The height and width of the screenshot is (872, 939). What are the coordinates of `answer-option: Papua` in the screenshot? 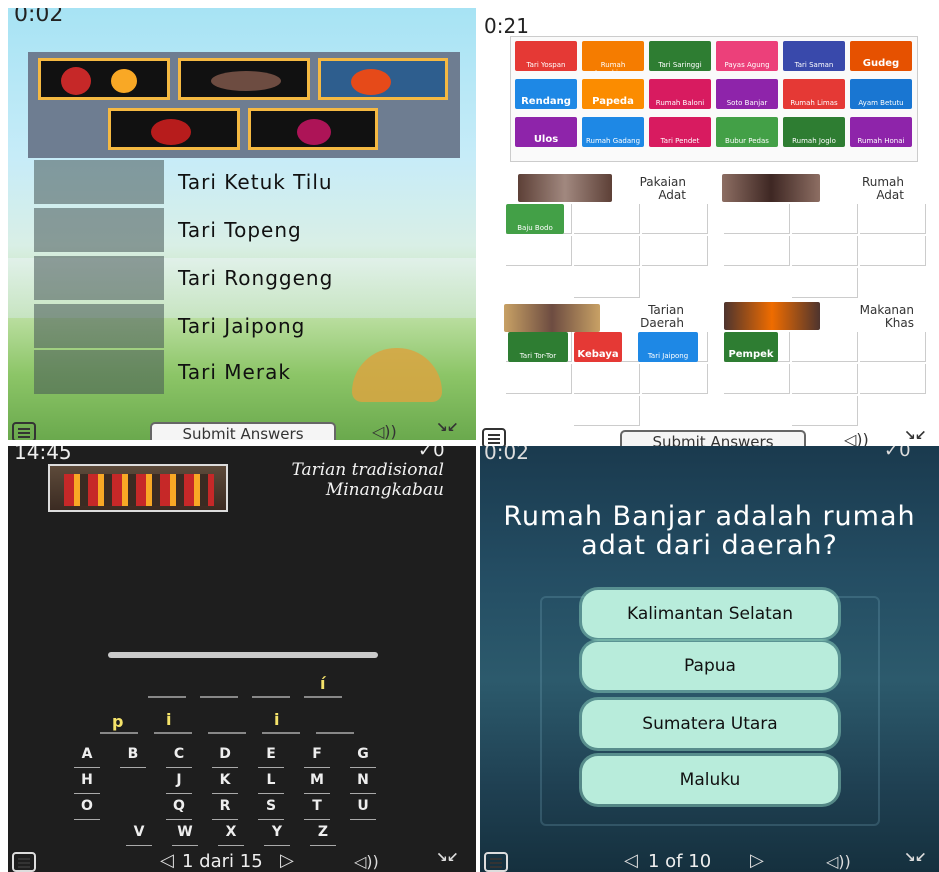 It's located at (710, 666).